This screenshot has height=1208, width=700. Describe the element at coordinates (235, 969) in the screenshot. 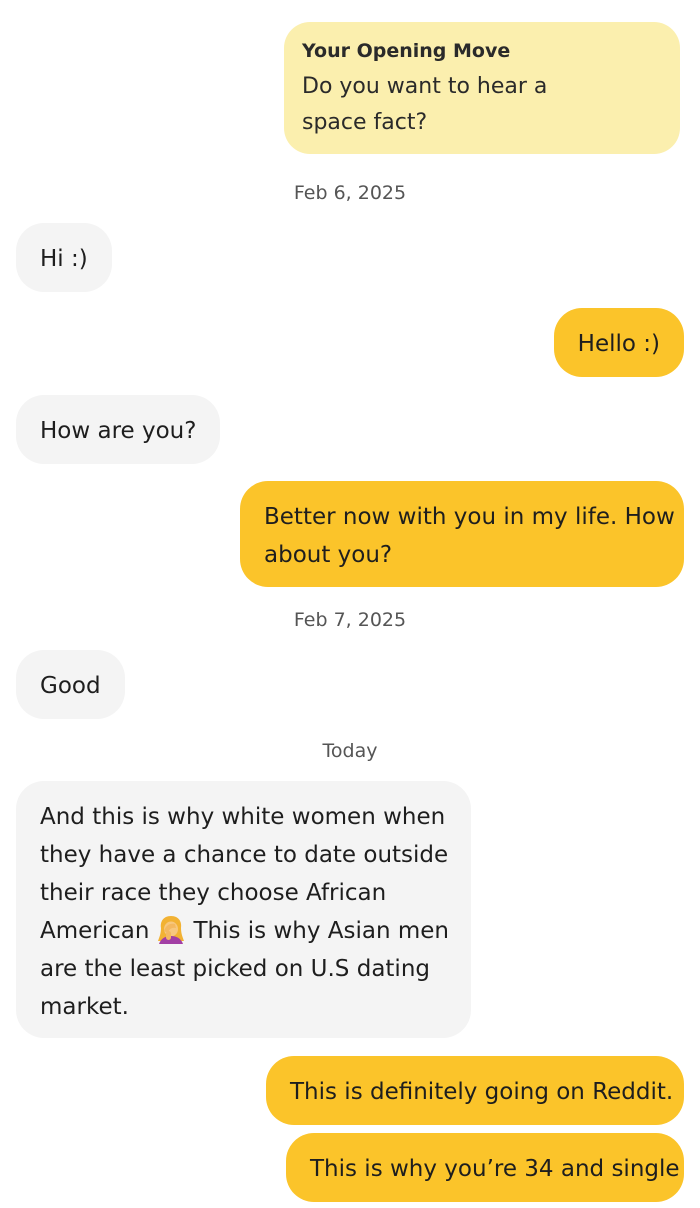

I see `message-text-line: are the least picked on U.S dating` at that location.